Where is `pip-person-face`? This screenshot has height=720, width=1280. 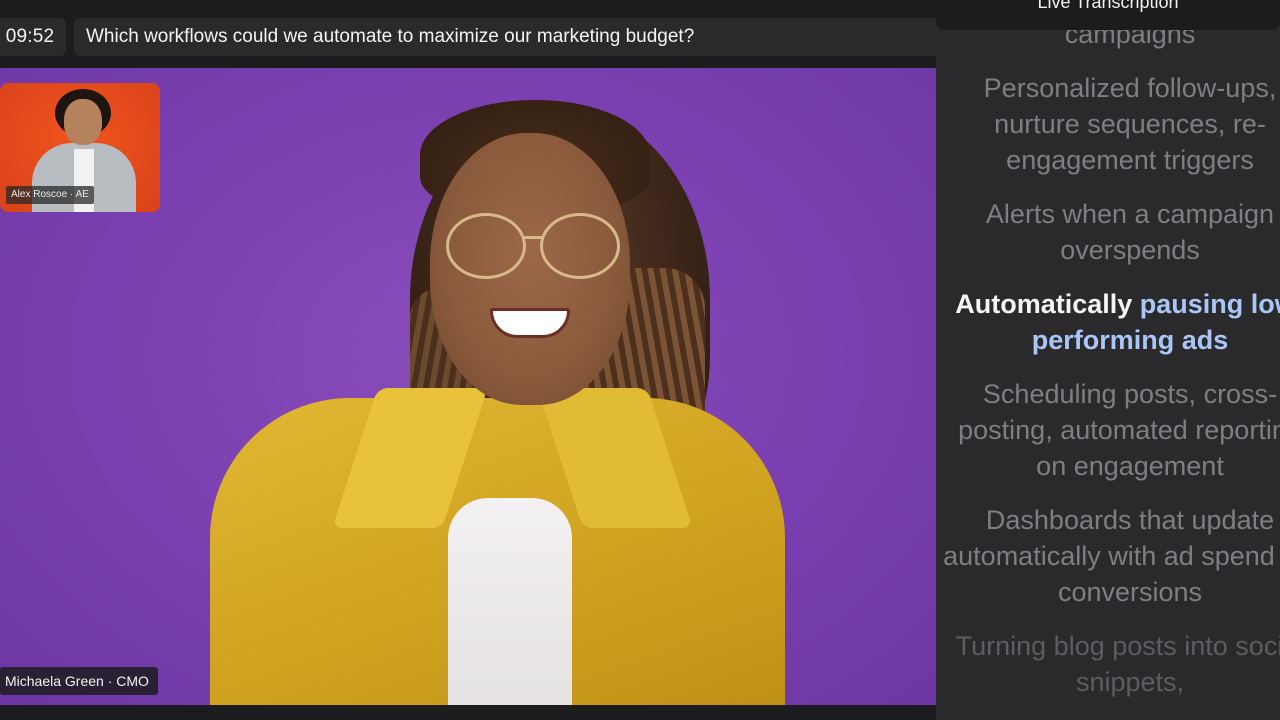
pip-person-face is located at coordinates (83, 122).